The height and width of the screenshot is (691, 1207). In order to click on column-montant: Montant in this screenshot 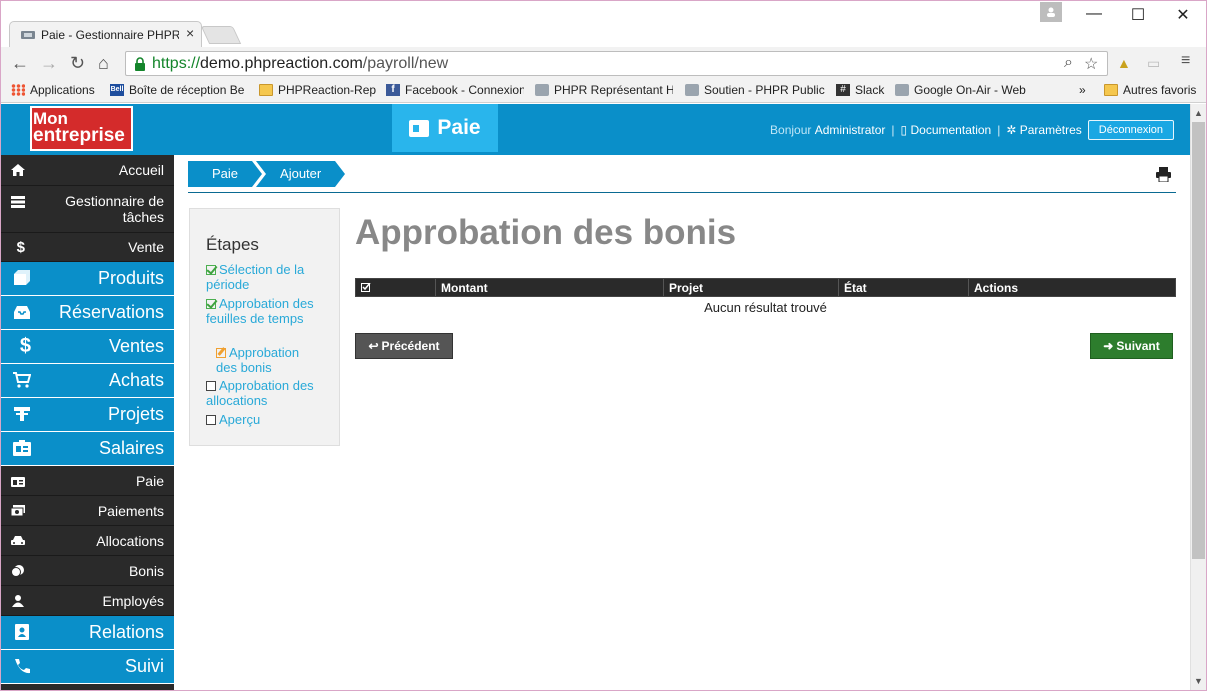, I will do `click(550, 287)`.